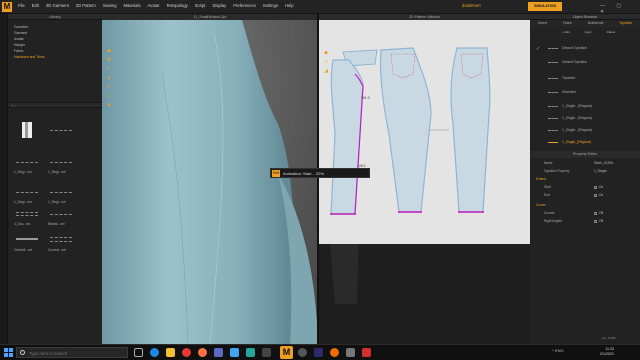 The image size is (640, 360). What do you see at coordinates (202, 352) in the screenshot?
I see `firefox-icon` at bounding box center [202, 352].